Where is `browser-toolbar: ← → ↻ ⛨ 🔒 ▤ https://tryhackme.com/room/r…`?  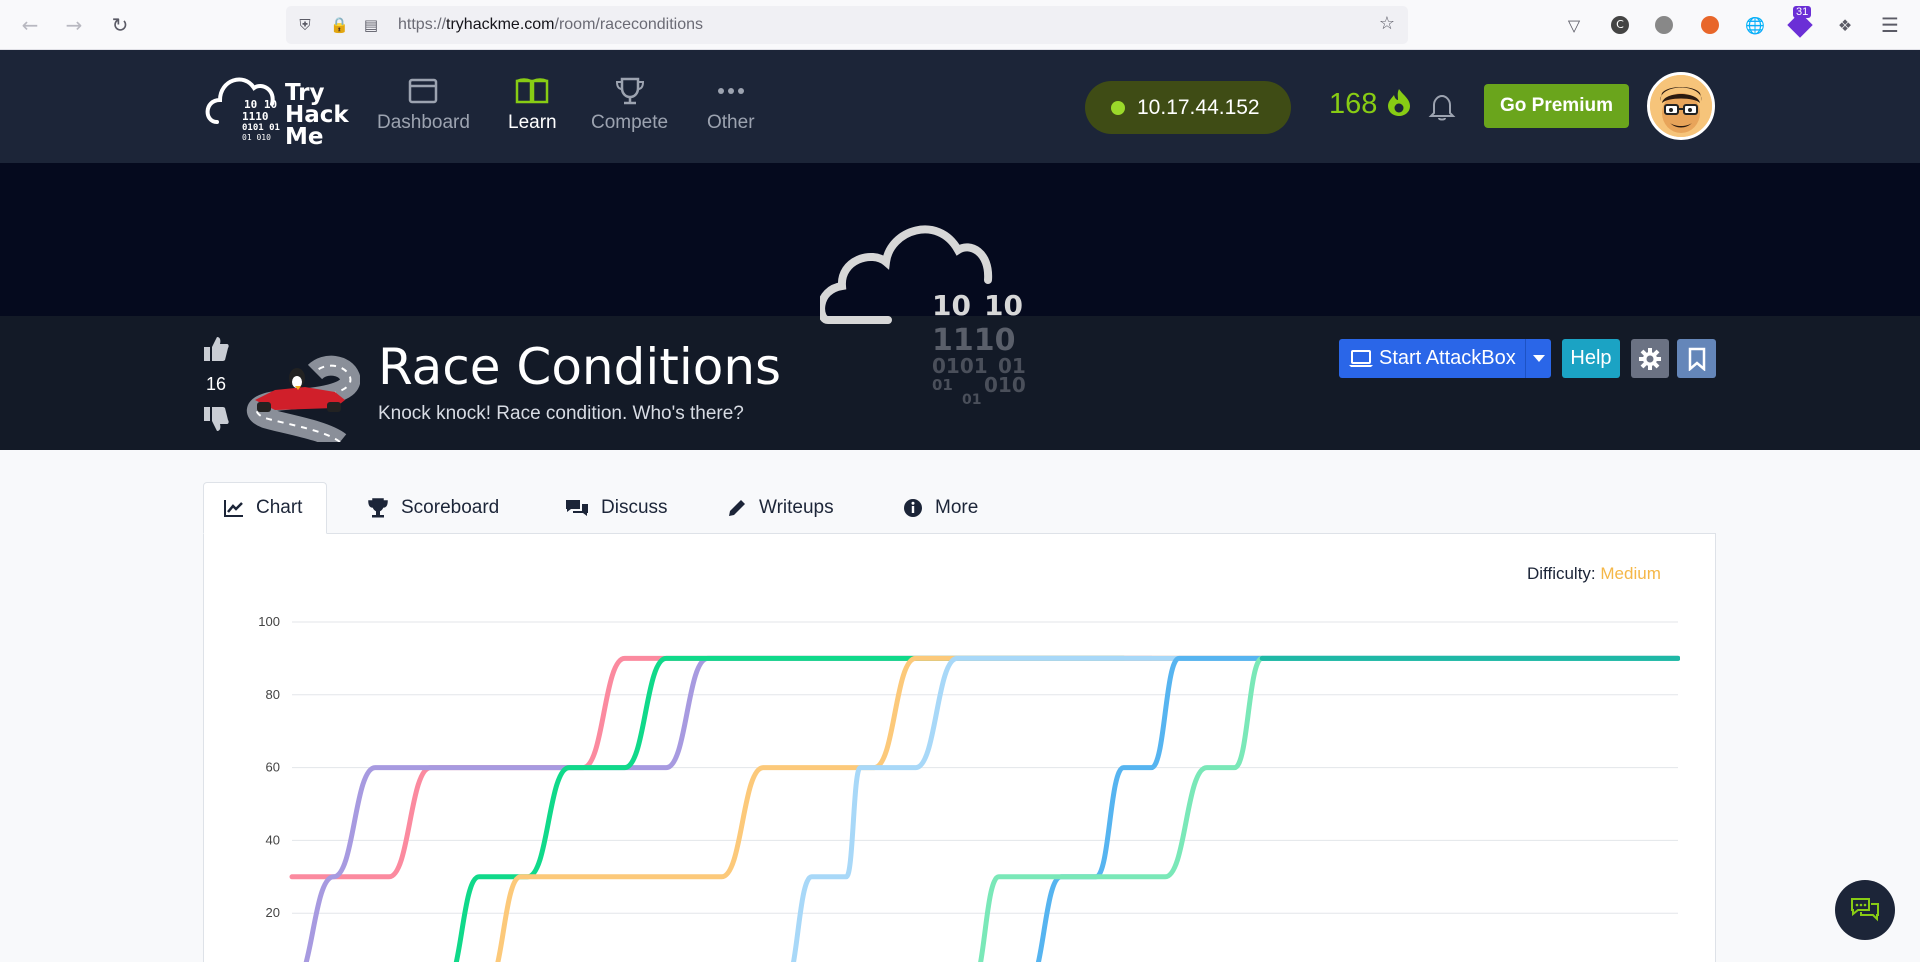
browser-toolbar: ← → ↻ ⛨ 🔒 ▤ https://tryhackme.com/room/r… is located at coordinates (960, 25).